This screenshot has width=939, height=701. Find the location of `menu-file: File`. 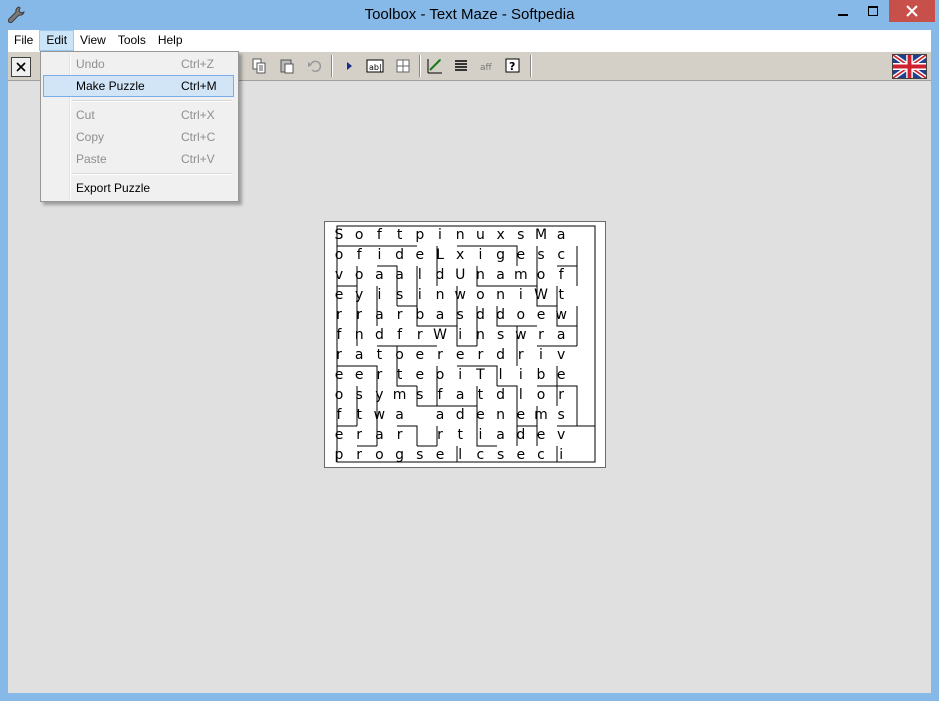

menu-file: File is located at coordinates (23, 40).